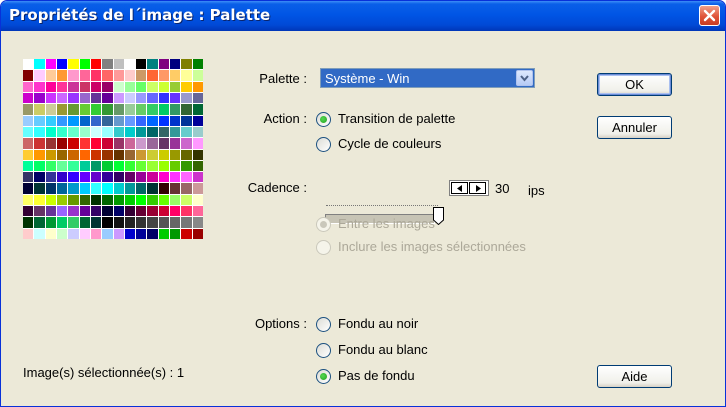 Image resolution: width=726 pixels, height=407 pixels. I want to click on frames-between-label: Entre les images, so click(386, 223).